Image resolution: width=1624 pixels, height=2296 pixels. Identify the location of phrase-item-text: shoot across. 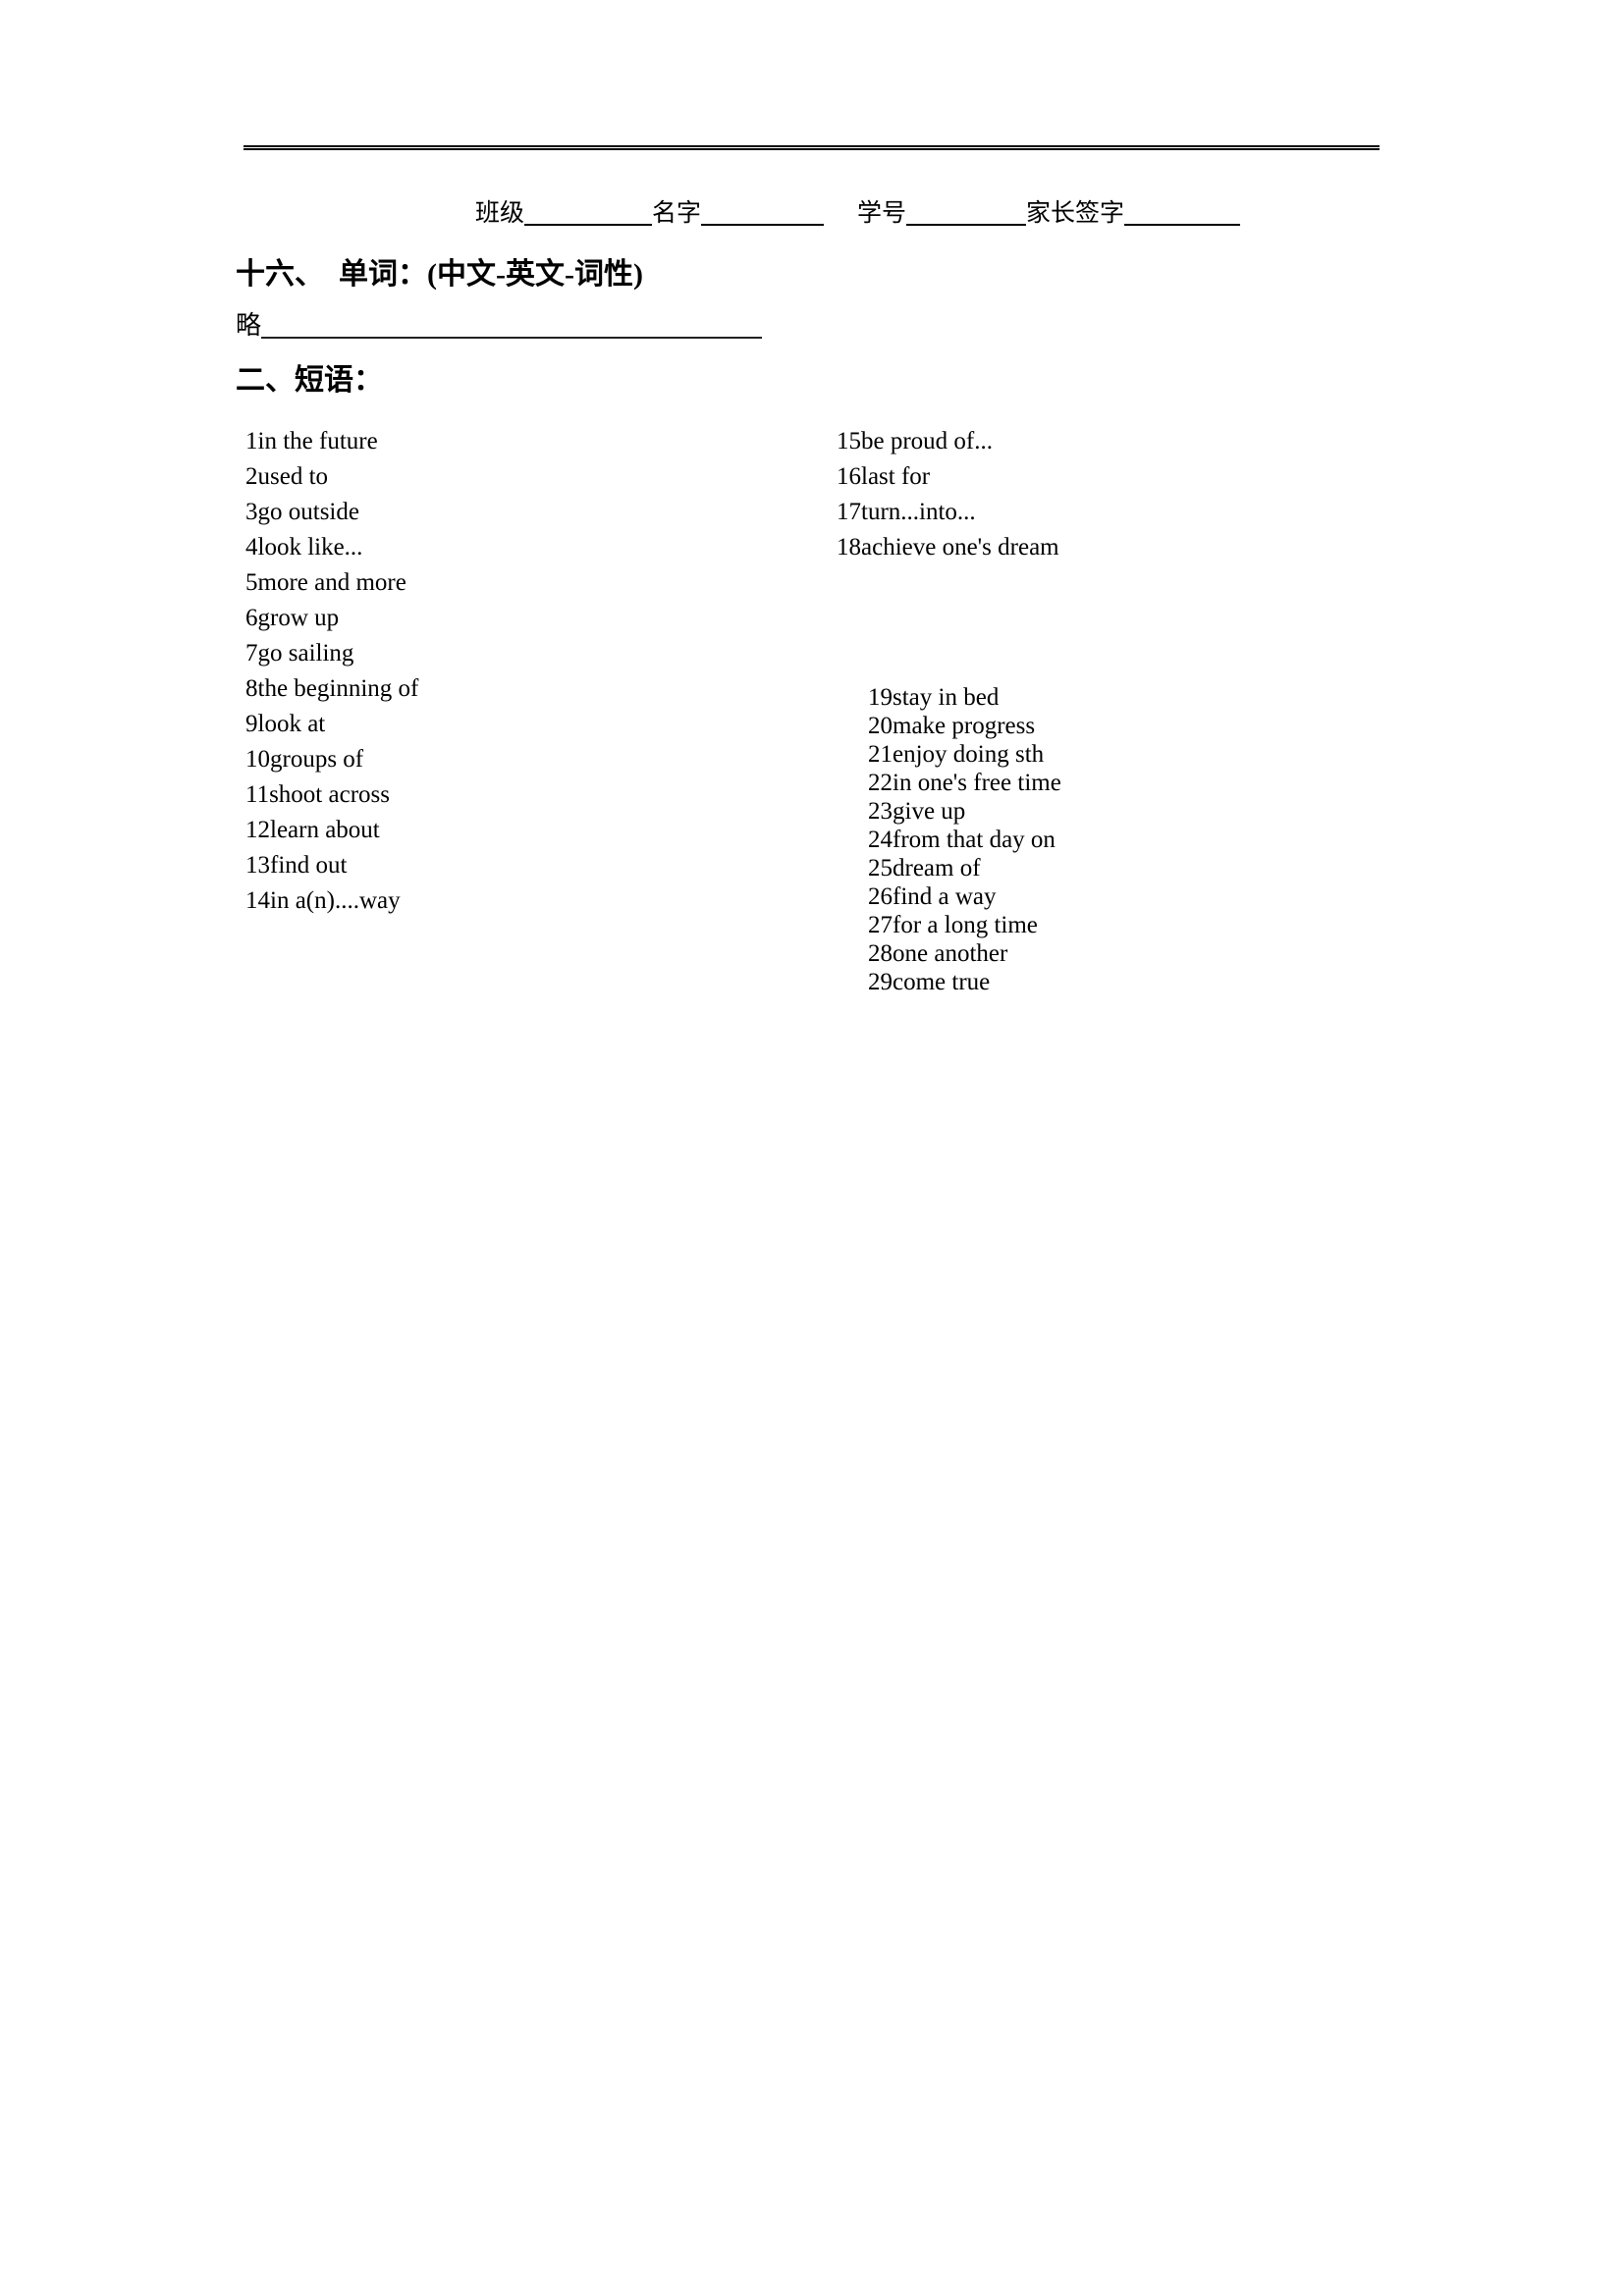
(329, 794).